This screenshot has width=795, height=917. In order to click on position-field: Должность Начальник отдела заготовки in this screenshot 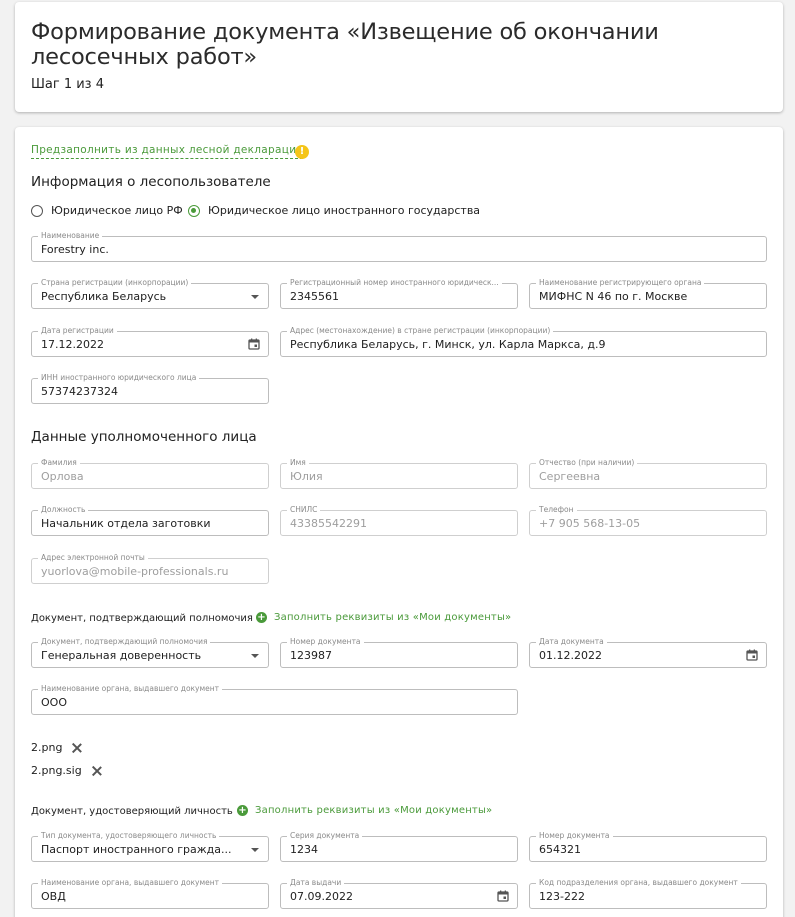, I will do `click(150, 520)`.